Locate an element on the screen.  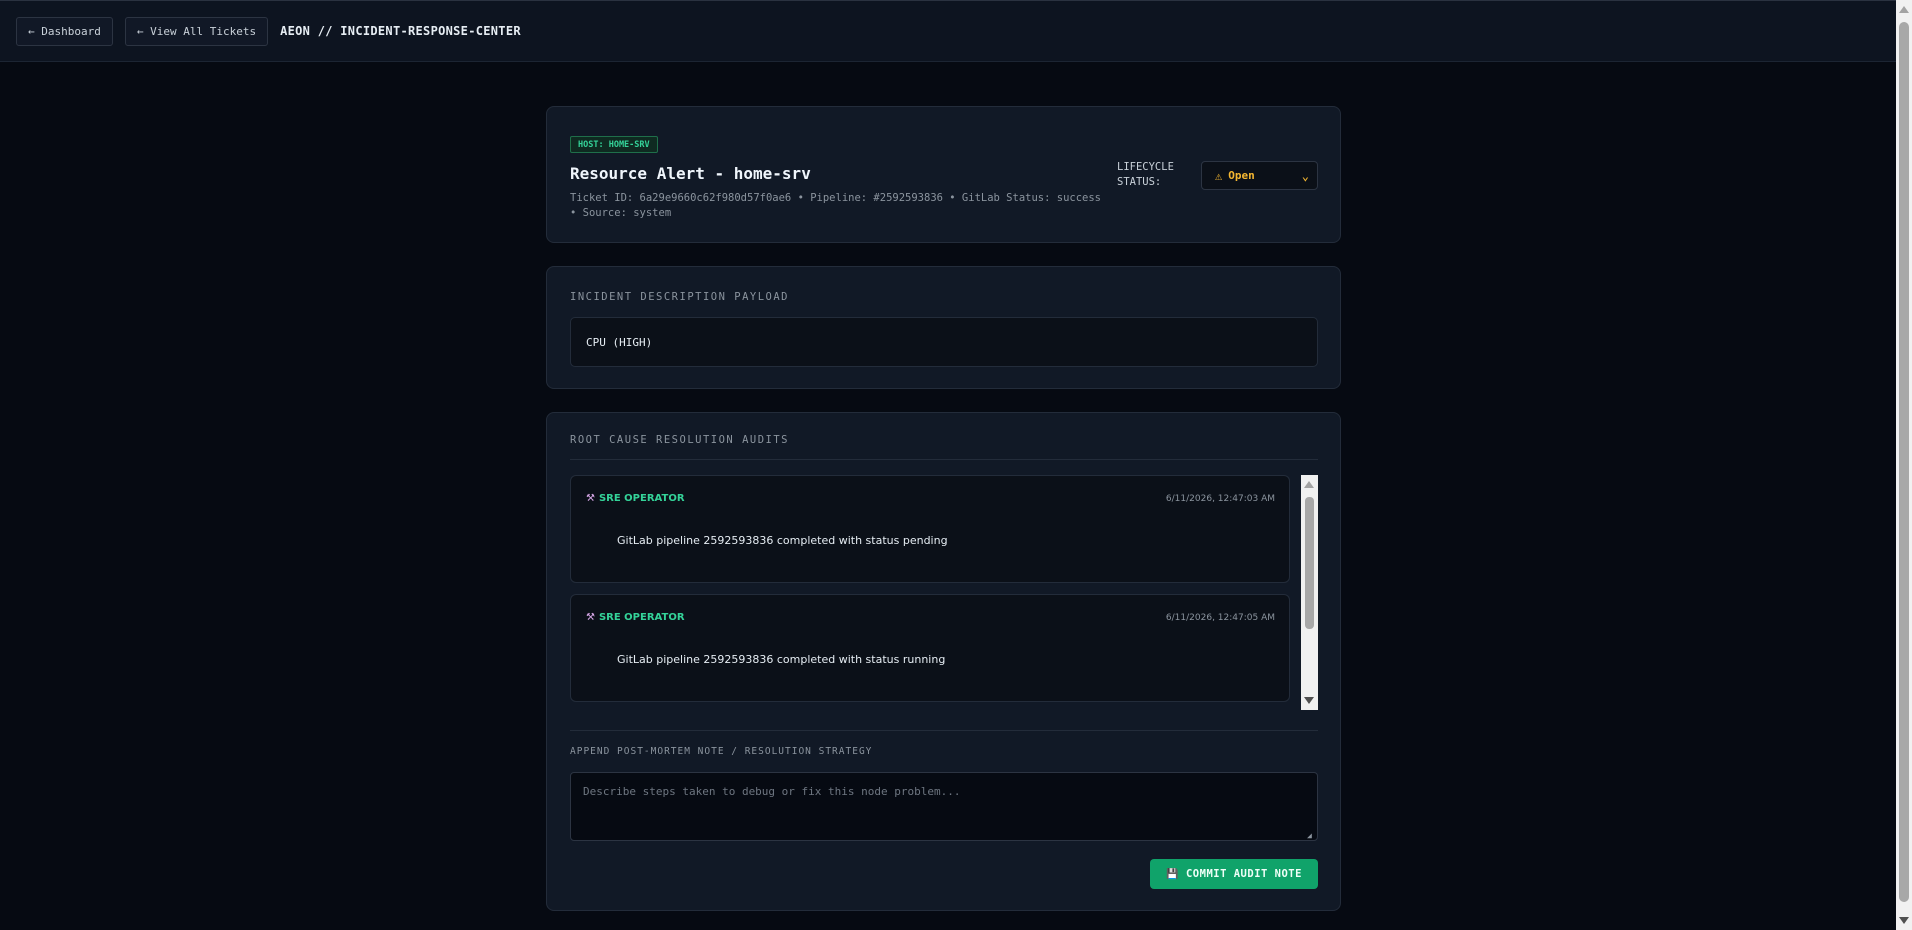
audit-list-scrollbar is located at coordinates (1309, 592).